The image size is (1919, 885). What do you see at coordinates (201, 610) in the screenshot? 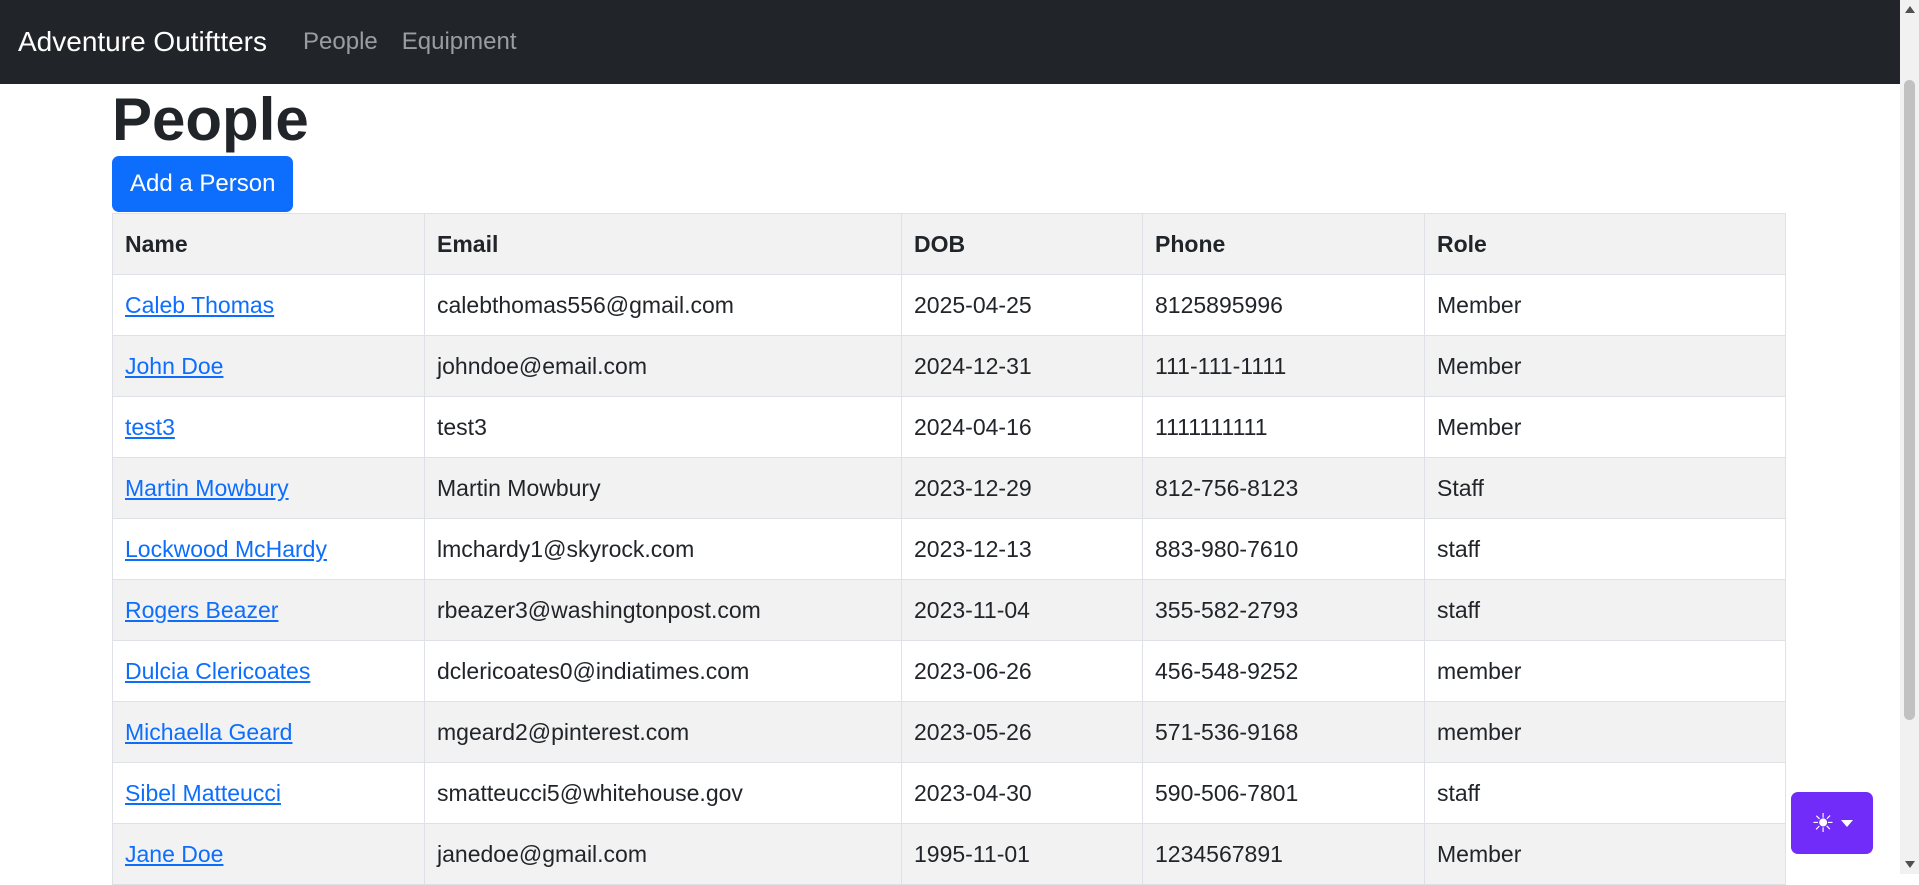
I see `person-name-link: Rogers Beazer` at bounding box center [201, 610].